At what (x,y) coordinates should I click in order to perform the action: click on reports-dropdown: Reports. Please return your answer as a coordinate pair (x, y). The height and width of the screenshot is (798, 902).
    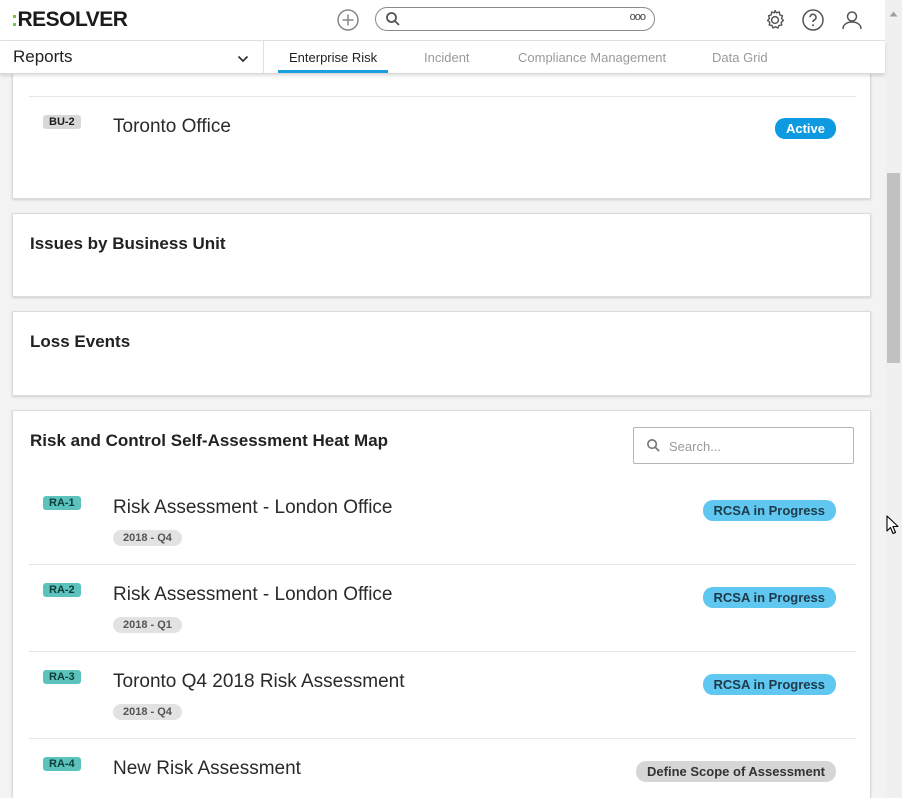
    Looking at the image, I should click on (132, 57).